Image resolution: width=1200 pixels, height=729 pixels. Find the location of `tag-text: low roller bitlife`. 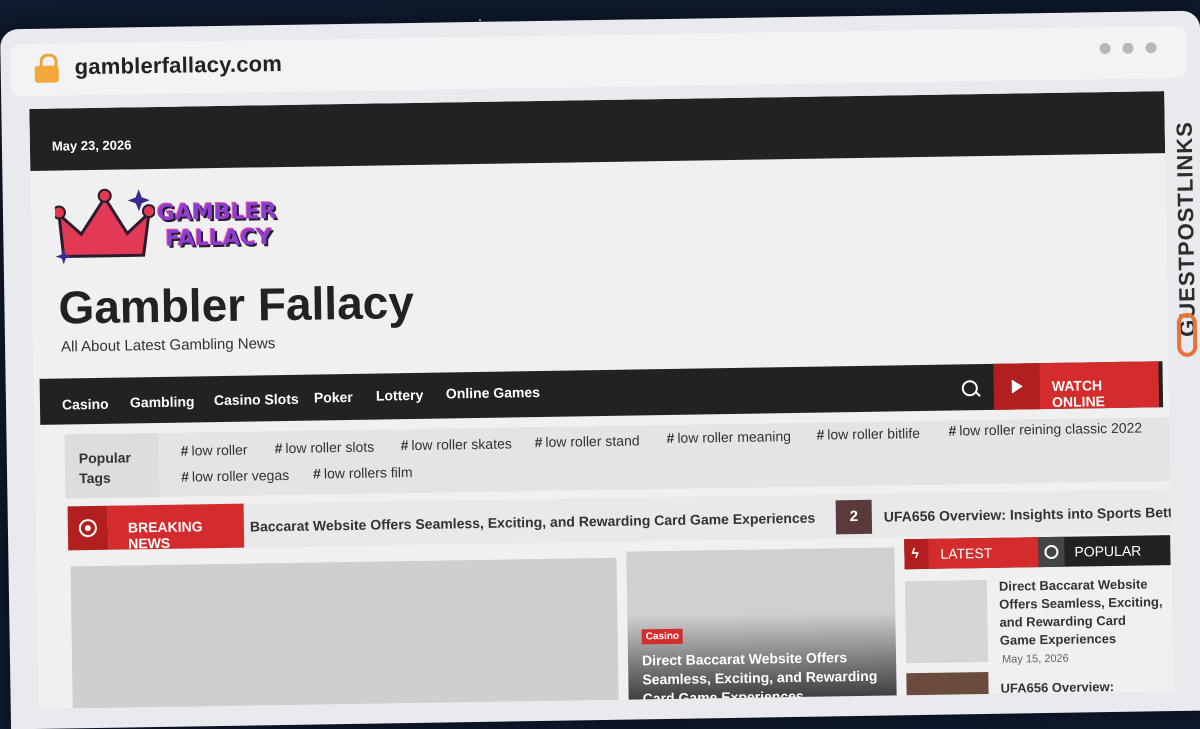

tag-text: low roller bitlife is located at coordinates (874, 434).